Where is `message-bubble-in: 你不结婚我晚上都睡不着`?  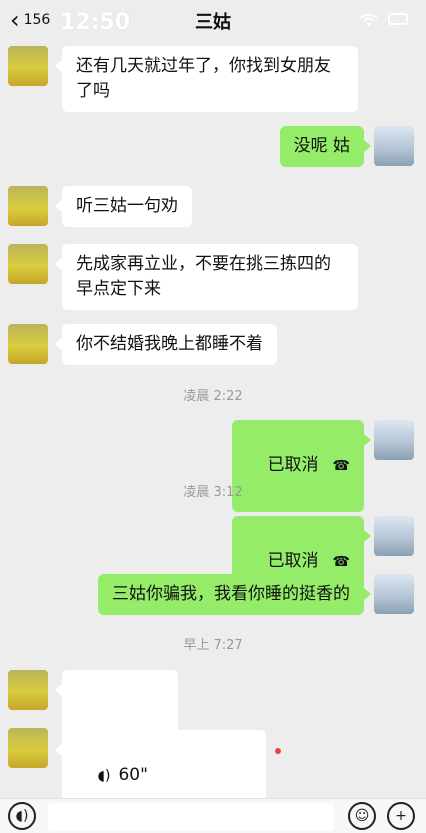 message-bubble-in: 你不结婚我晚上都睡不着 is located at coordinates (166, 344).